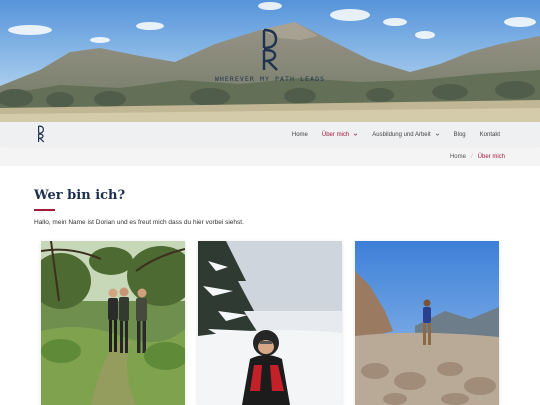  Describe the element at coordinates (270, 50) in the screenshot. I see `dr-logo` at that location.